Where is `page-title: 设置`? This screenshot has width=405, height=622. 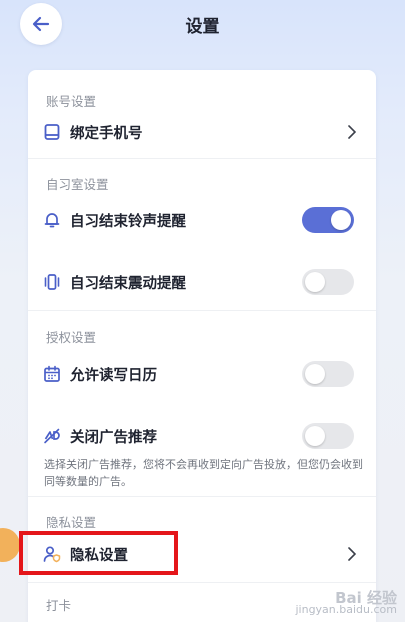
page-title: 设置 is located at coordinates (202, 27).